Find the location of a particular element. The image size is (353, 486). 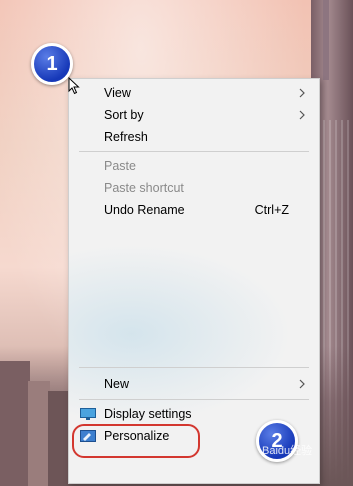

step-badge-1: 1 is located at coordinates (52, 64).